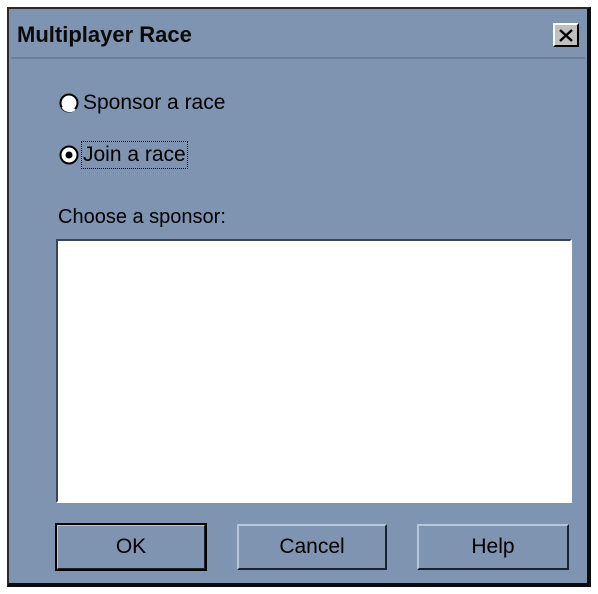 The width and height of the screenshot is (598, 594). I want to click on sponsor-race-radio, so click(69, 103).